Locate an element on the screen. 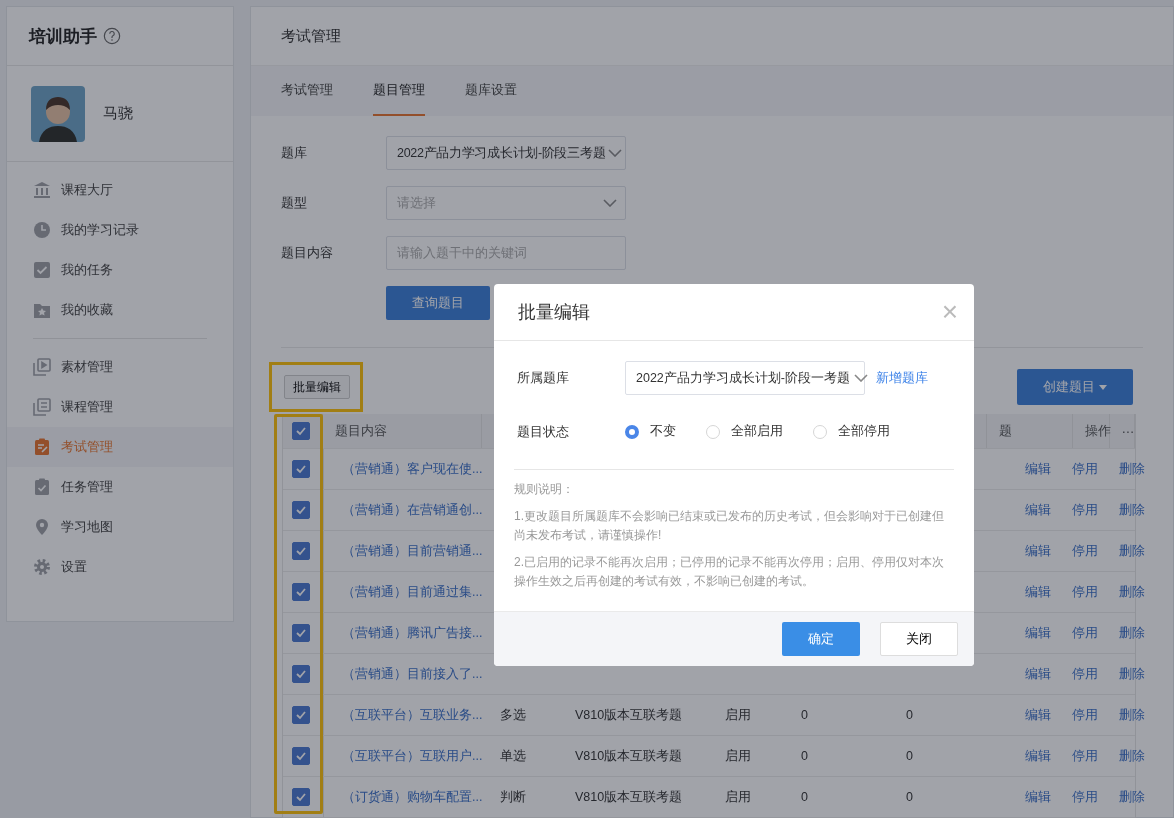 The height and width of the screenshot is (818, 1174). user-avatar is located at coordinates (58, 113).